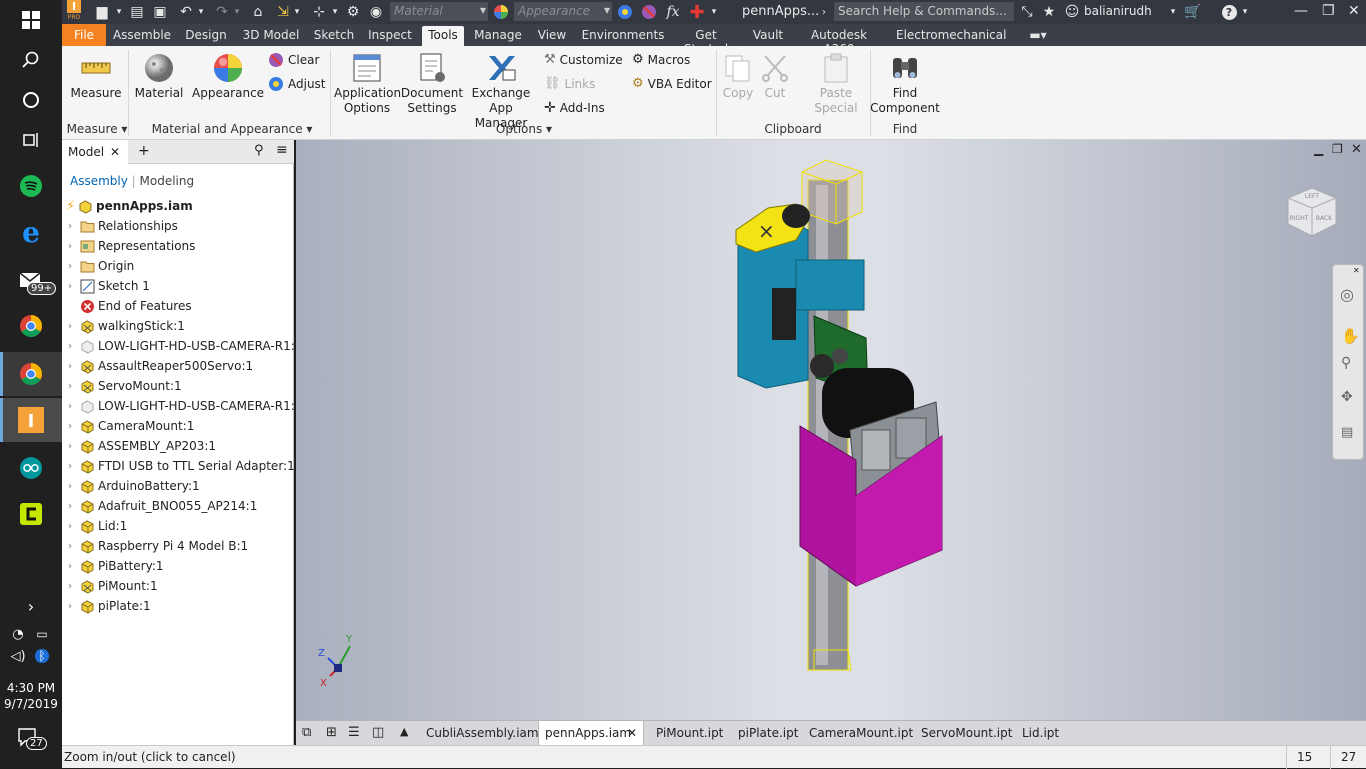 This screenshot has width=1366, height=769. What do you see at coordinates (18, 656) in the screenshot?
I see `volume-icon: ◁)` at bounding box center [18, 656].